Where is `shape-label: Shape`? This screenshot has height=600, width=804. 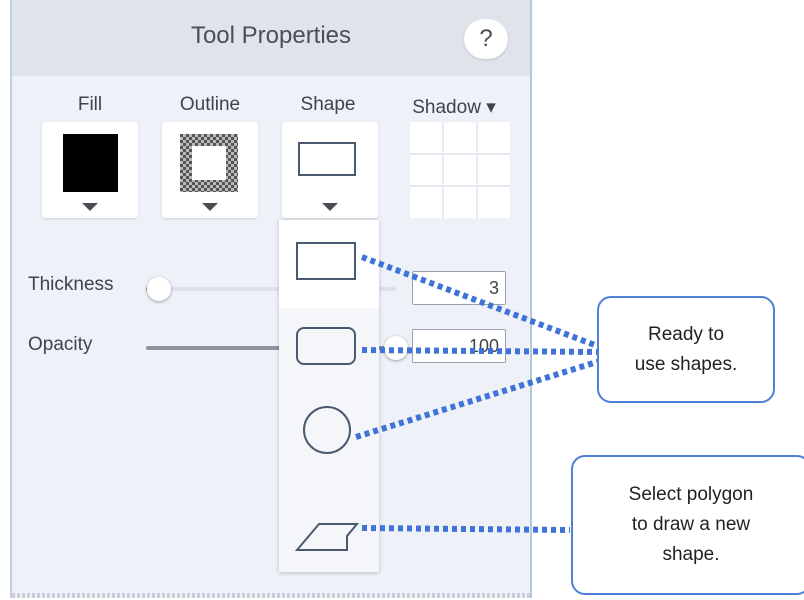 shape-label: Shape is located at coordinates (328, 104).